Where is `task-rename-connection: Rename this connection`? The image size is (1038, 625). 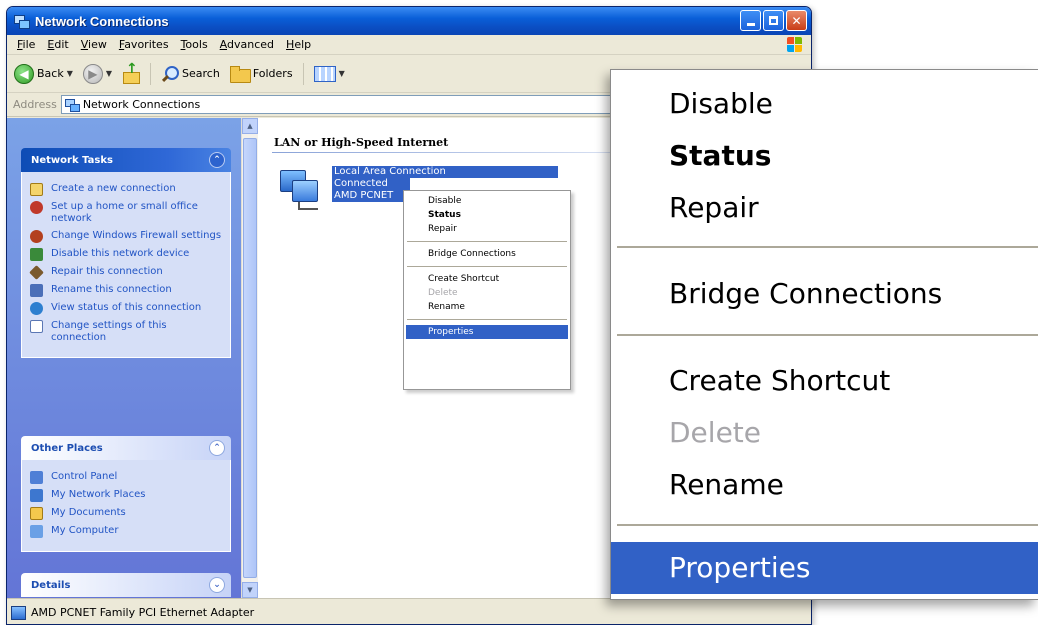
task-rename-connection: Rename this connection is located at coordinates (127, 290).